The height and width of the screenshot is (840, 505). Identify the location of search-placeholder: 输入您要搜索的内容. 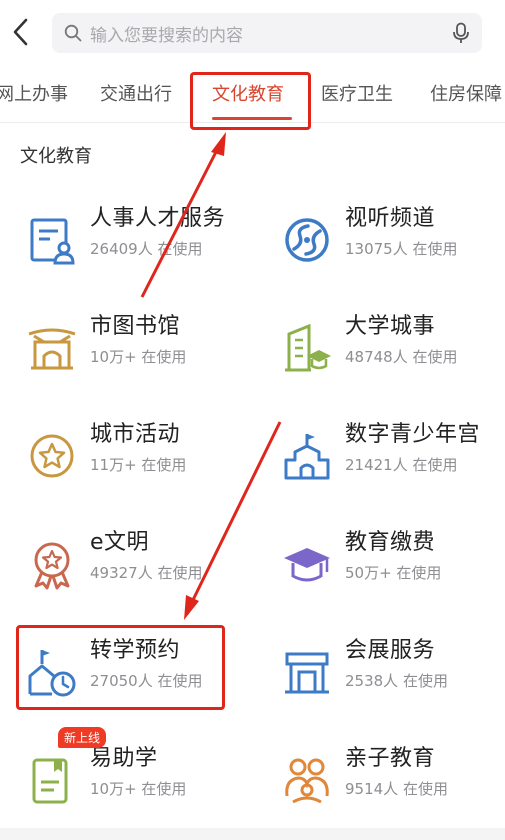
(166, 35).